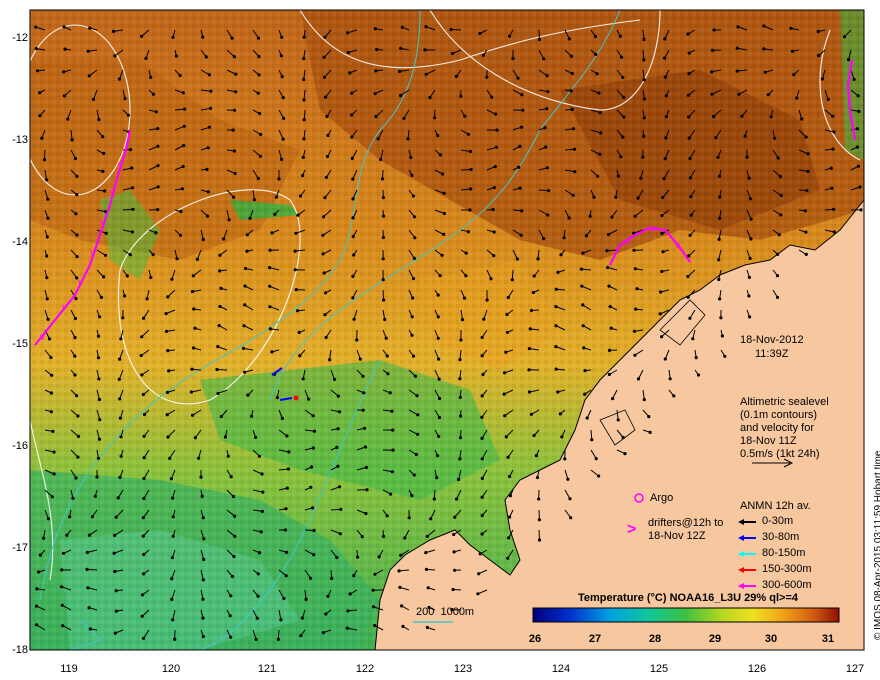 Image resolution: width=880 pixels, height=680 pixels. I want to click on x-tick: 127, so click(855, 669).